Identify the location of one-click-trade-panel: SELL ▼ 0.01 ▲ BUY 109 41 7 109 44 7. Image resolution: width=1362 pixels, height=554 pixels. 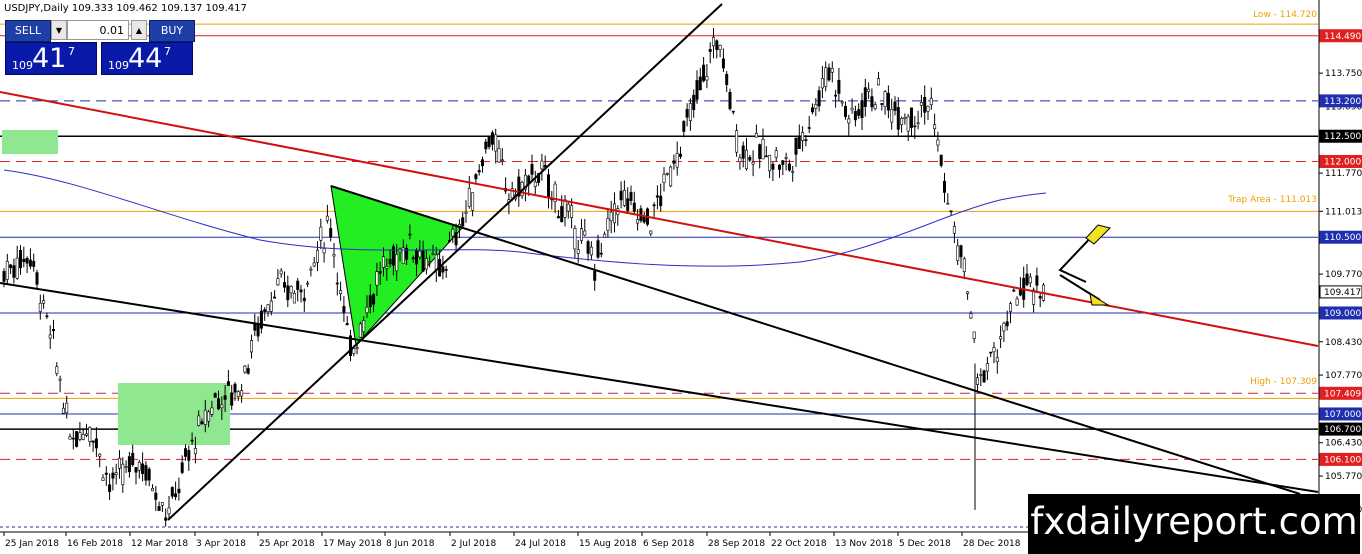
(100, 47).